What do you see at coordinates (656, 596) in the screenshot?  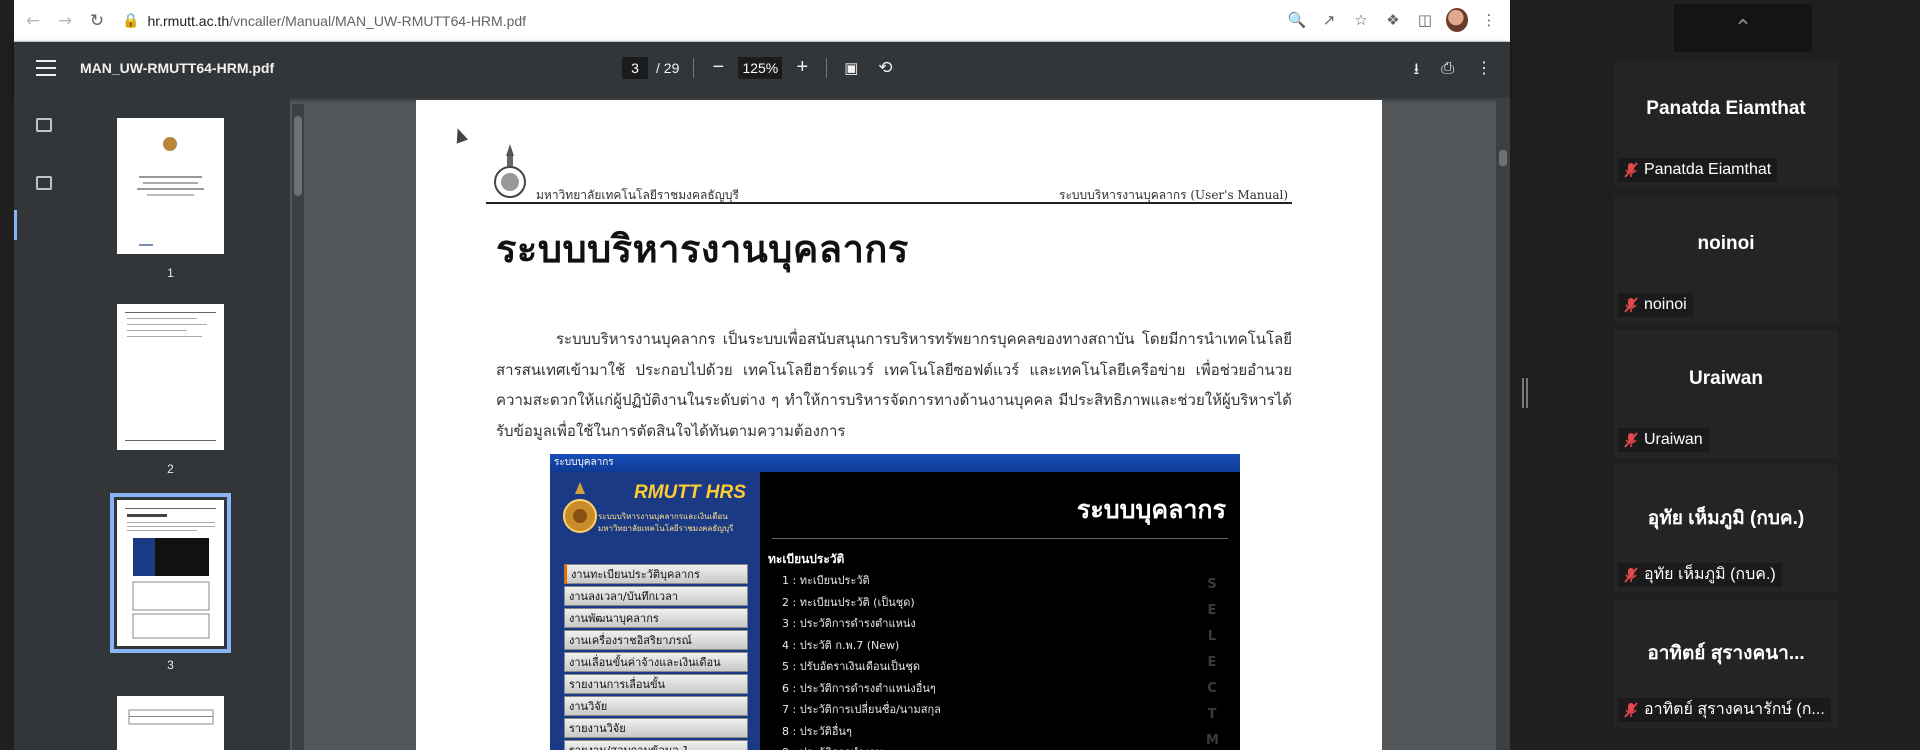 I see `embedded-menu-item: งานลงเวลา/บันทึกเวลา` at bounding box center [656, 596].